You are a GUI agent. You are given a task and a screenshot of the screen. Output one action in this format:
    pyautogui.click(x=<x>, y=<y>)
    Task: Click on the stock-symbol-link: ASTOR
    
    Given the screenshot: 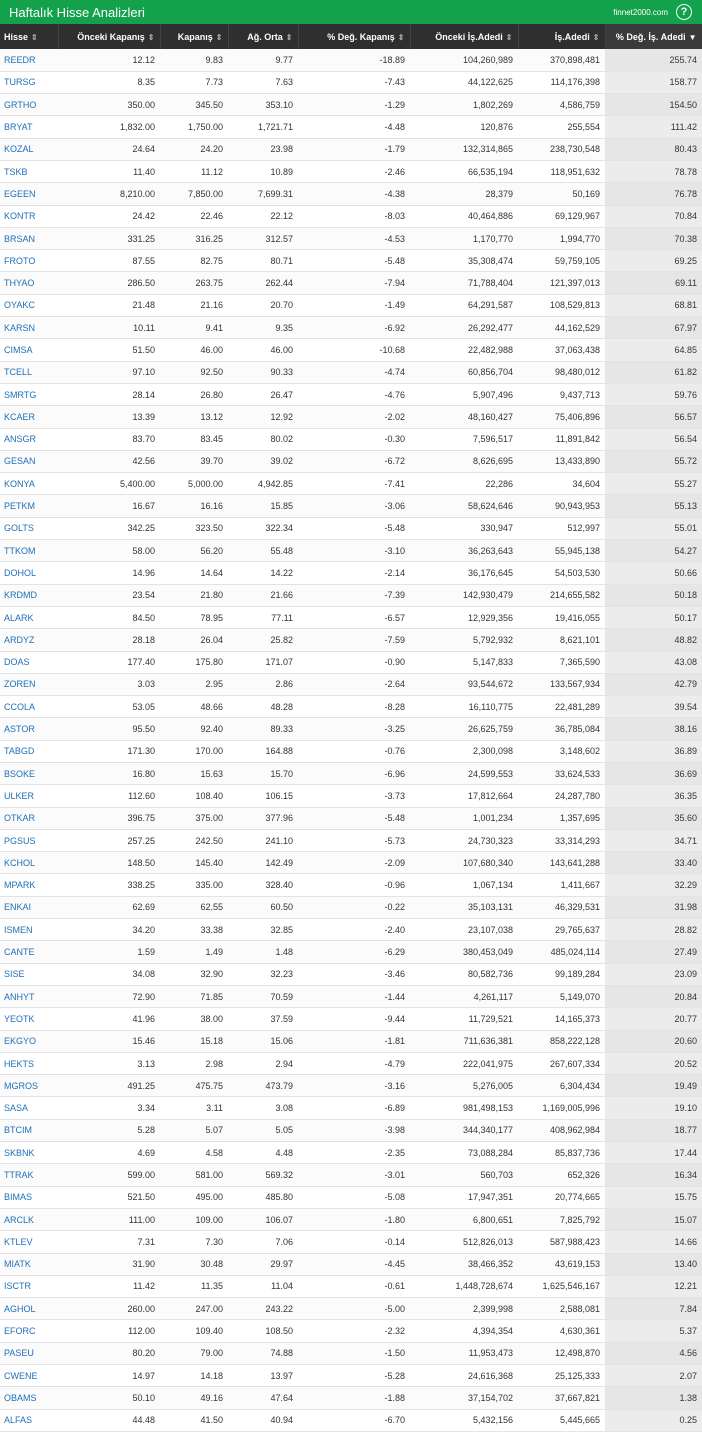 What is the action you would take?
    pyautogui.click(x=29, y=729)
    